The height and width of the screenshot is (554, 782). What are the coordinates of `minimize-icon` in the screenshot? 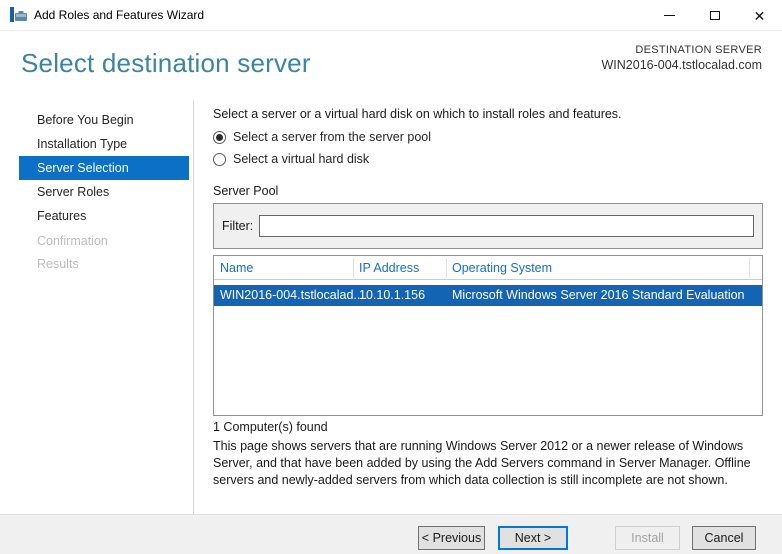 It's located at (669, 15).